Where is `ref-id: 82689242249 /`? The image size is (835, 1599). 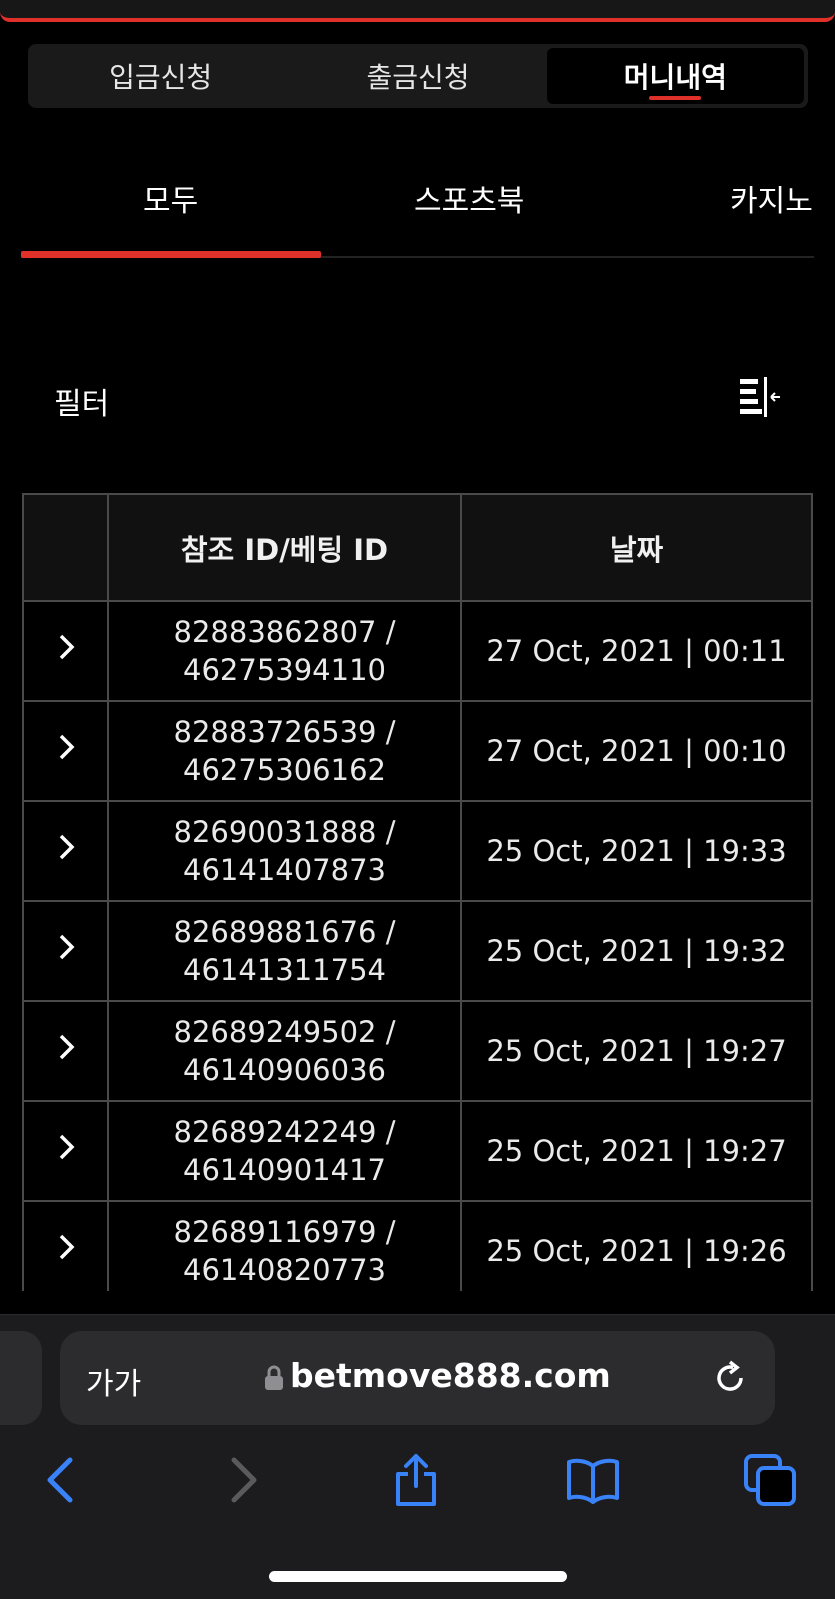 ref-id: 82689242249 / is located at coordinates (284, 1132).